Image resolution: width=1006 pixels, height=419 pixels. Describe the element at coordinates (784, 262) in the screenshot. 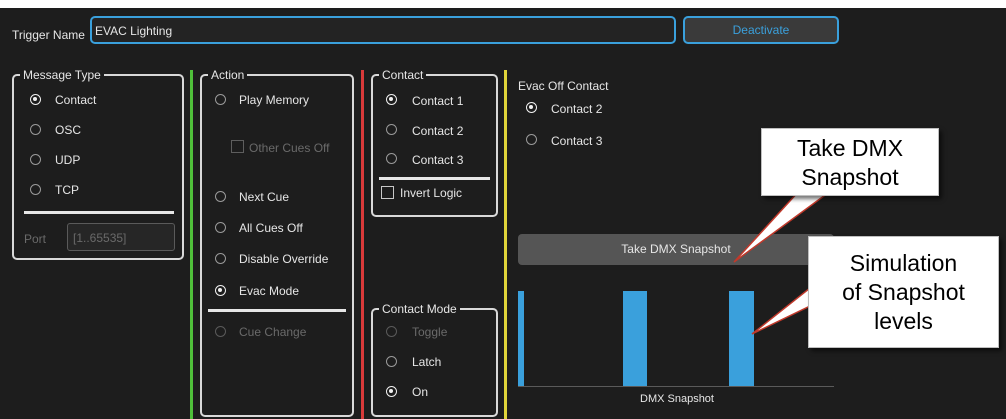

I see `callout-pointers` at that location.